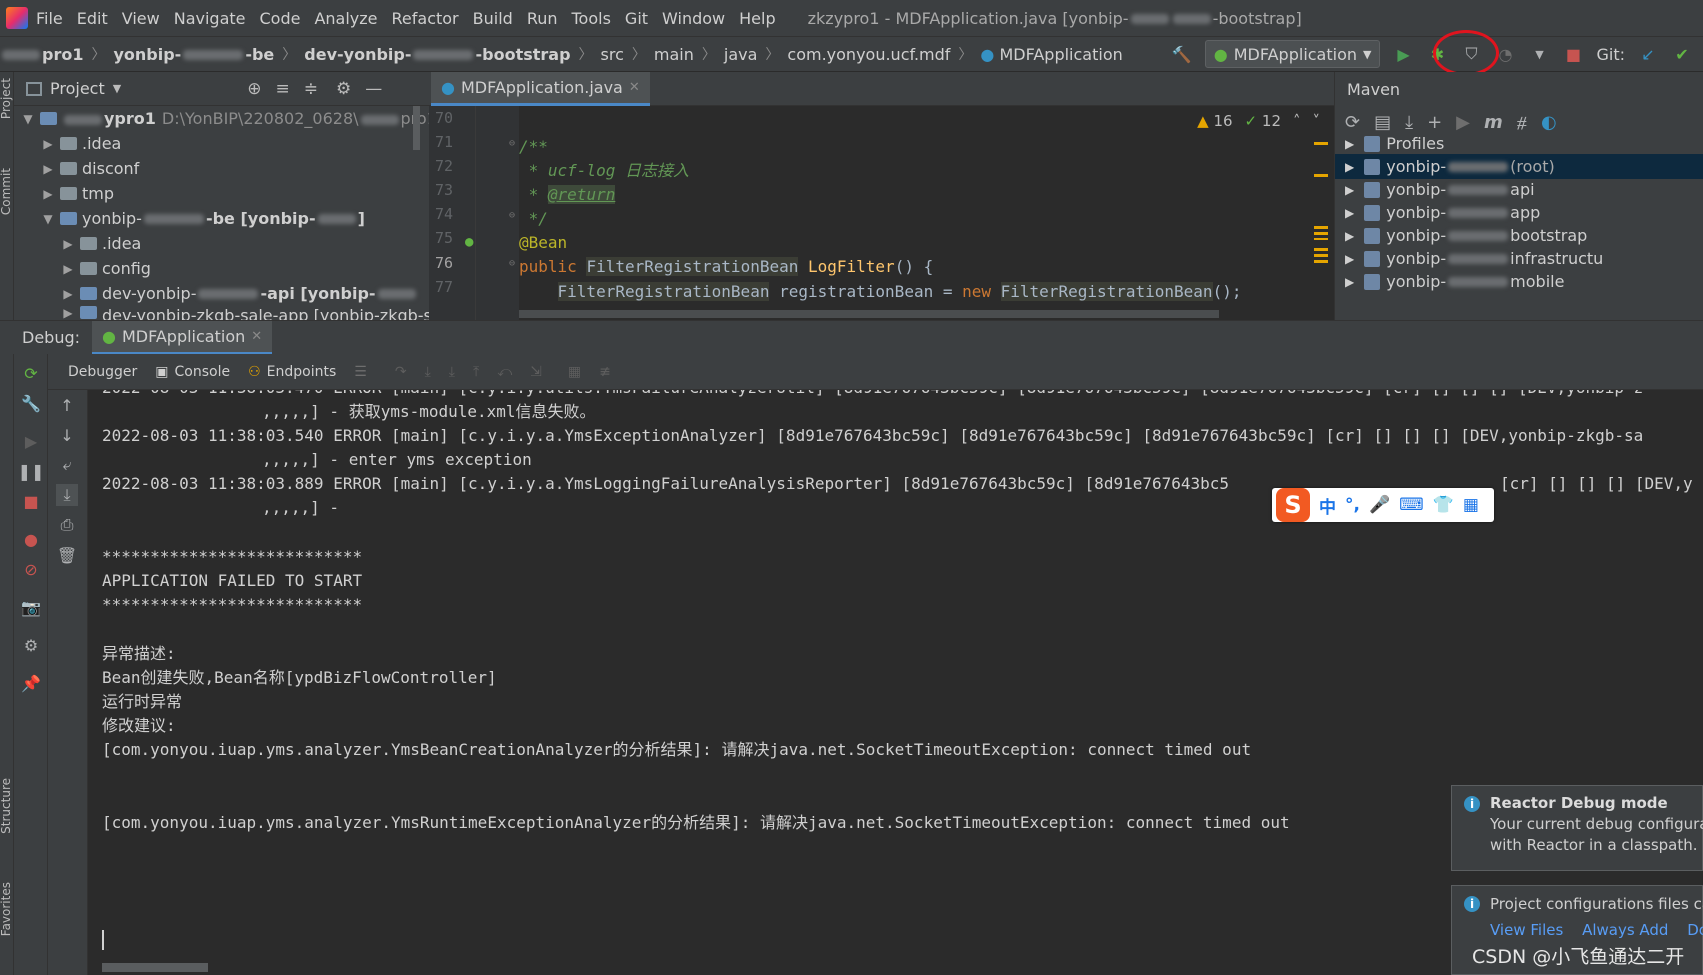 The height and width of the screenshot is (975, 1703). Describe the element at coordinates (1493, 122) in the screenshot. I see `maven-goal-icon: m` at that location.